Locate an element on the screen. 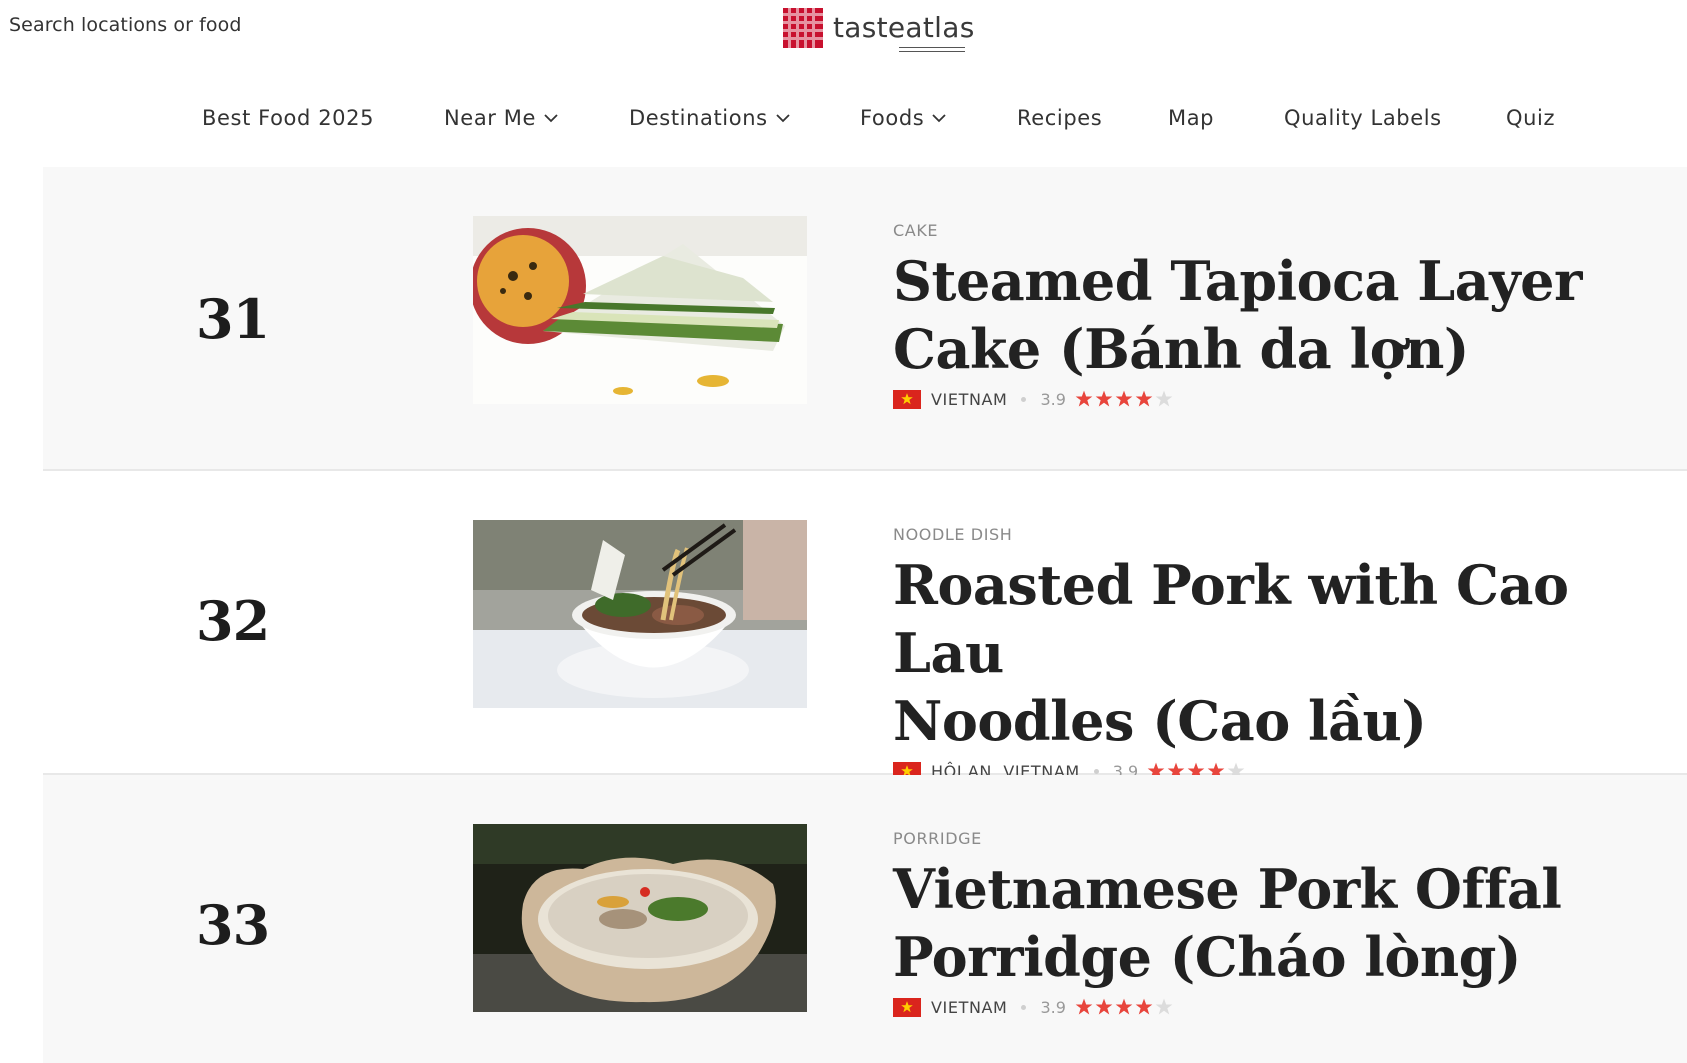 The width and height of the screenshot is (1687, 1063). nav-quiz: Quiz is located at coordinates (1530, 118).